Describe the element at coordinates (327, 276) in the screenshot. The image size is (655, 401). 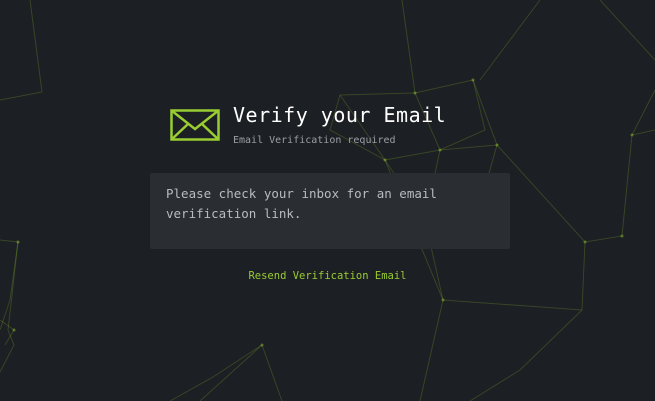
I see `resend-verification-link: Resend Verification Email` at that location.